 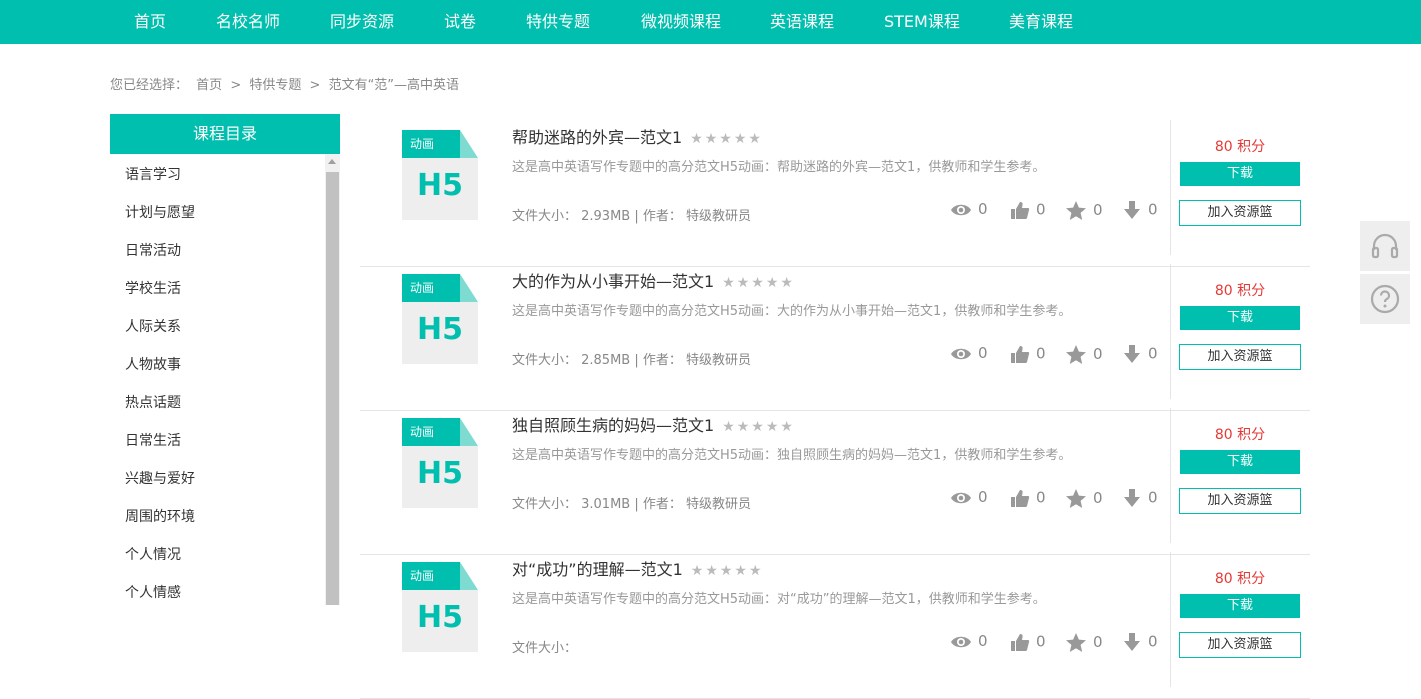 What do you see at coordinates (160, 212) in the screenshot?
I see `sidebar-item: 计划与愿望` at bounding box center [160, 212].